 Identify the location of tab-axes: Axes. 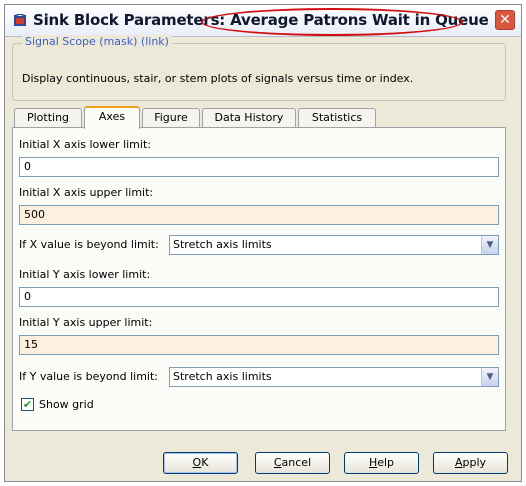
(112, 117).